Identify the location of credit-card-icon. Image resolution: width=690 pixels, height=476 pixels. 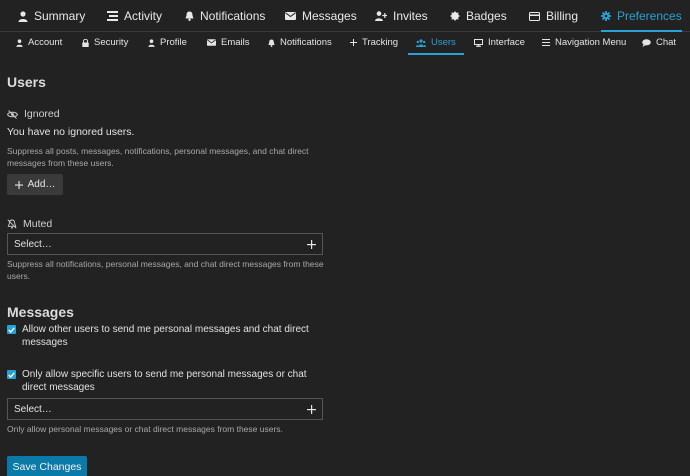
(534, 16).